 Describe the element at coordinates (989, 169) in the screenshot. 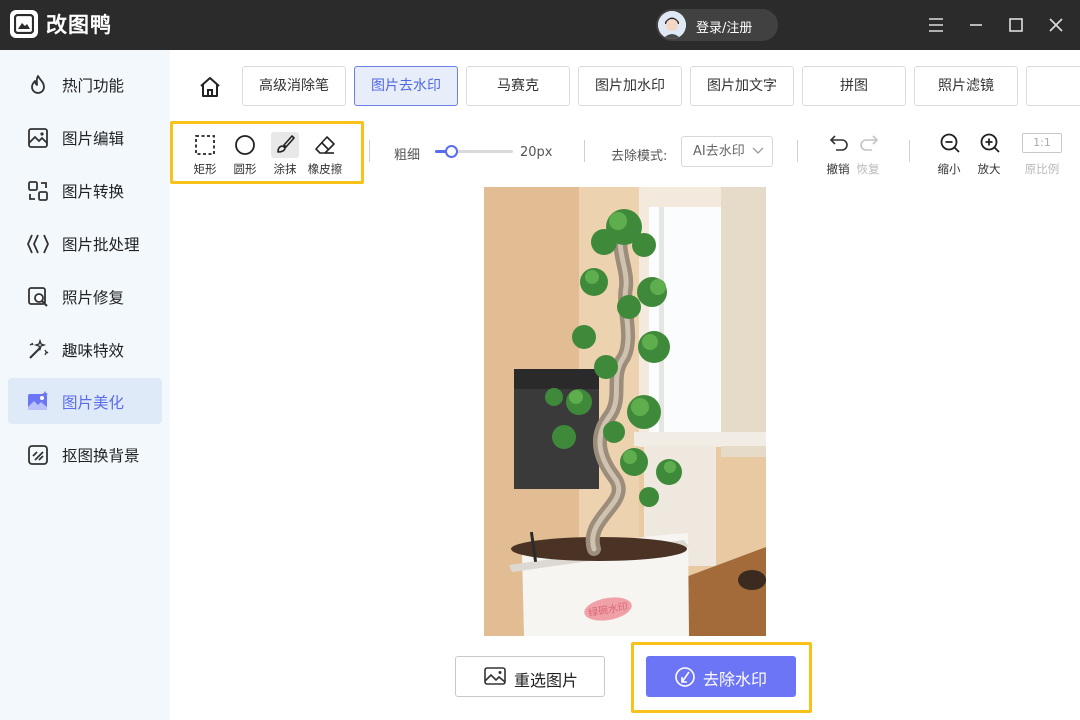

I see `zoom-in-label: 放大` at that location.